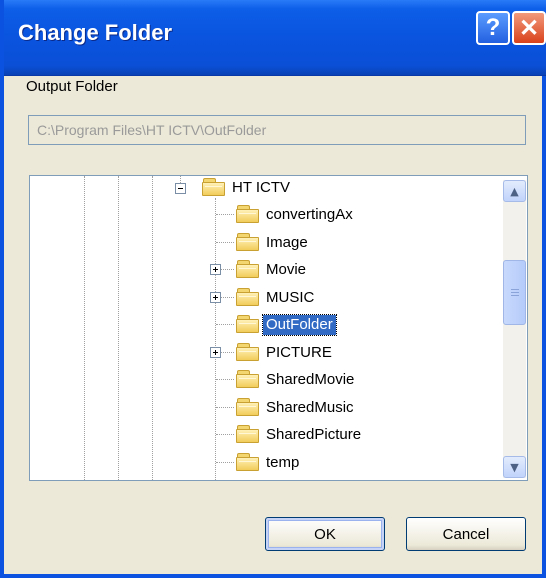  I want to click on arrow-down-icon: ▼, so click(514, 467).